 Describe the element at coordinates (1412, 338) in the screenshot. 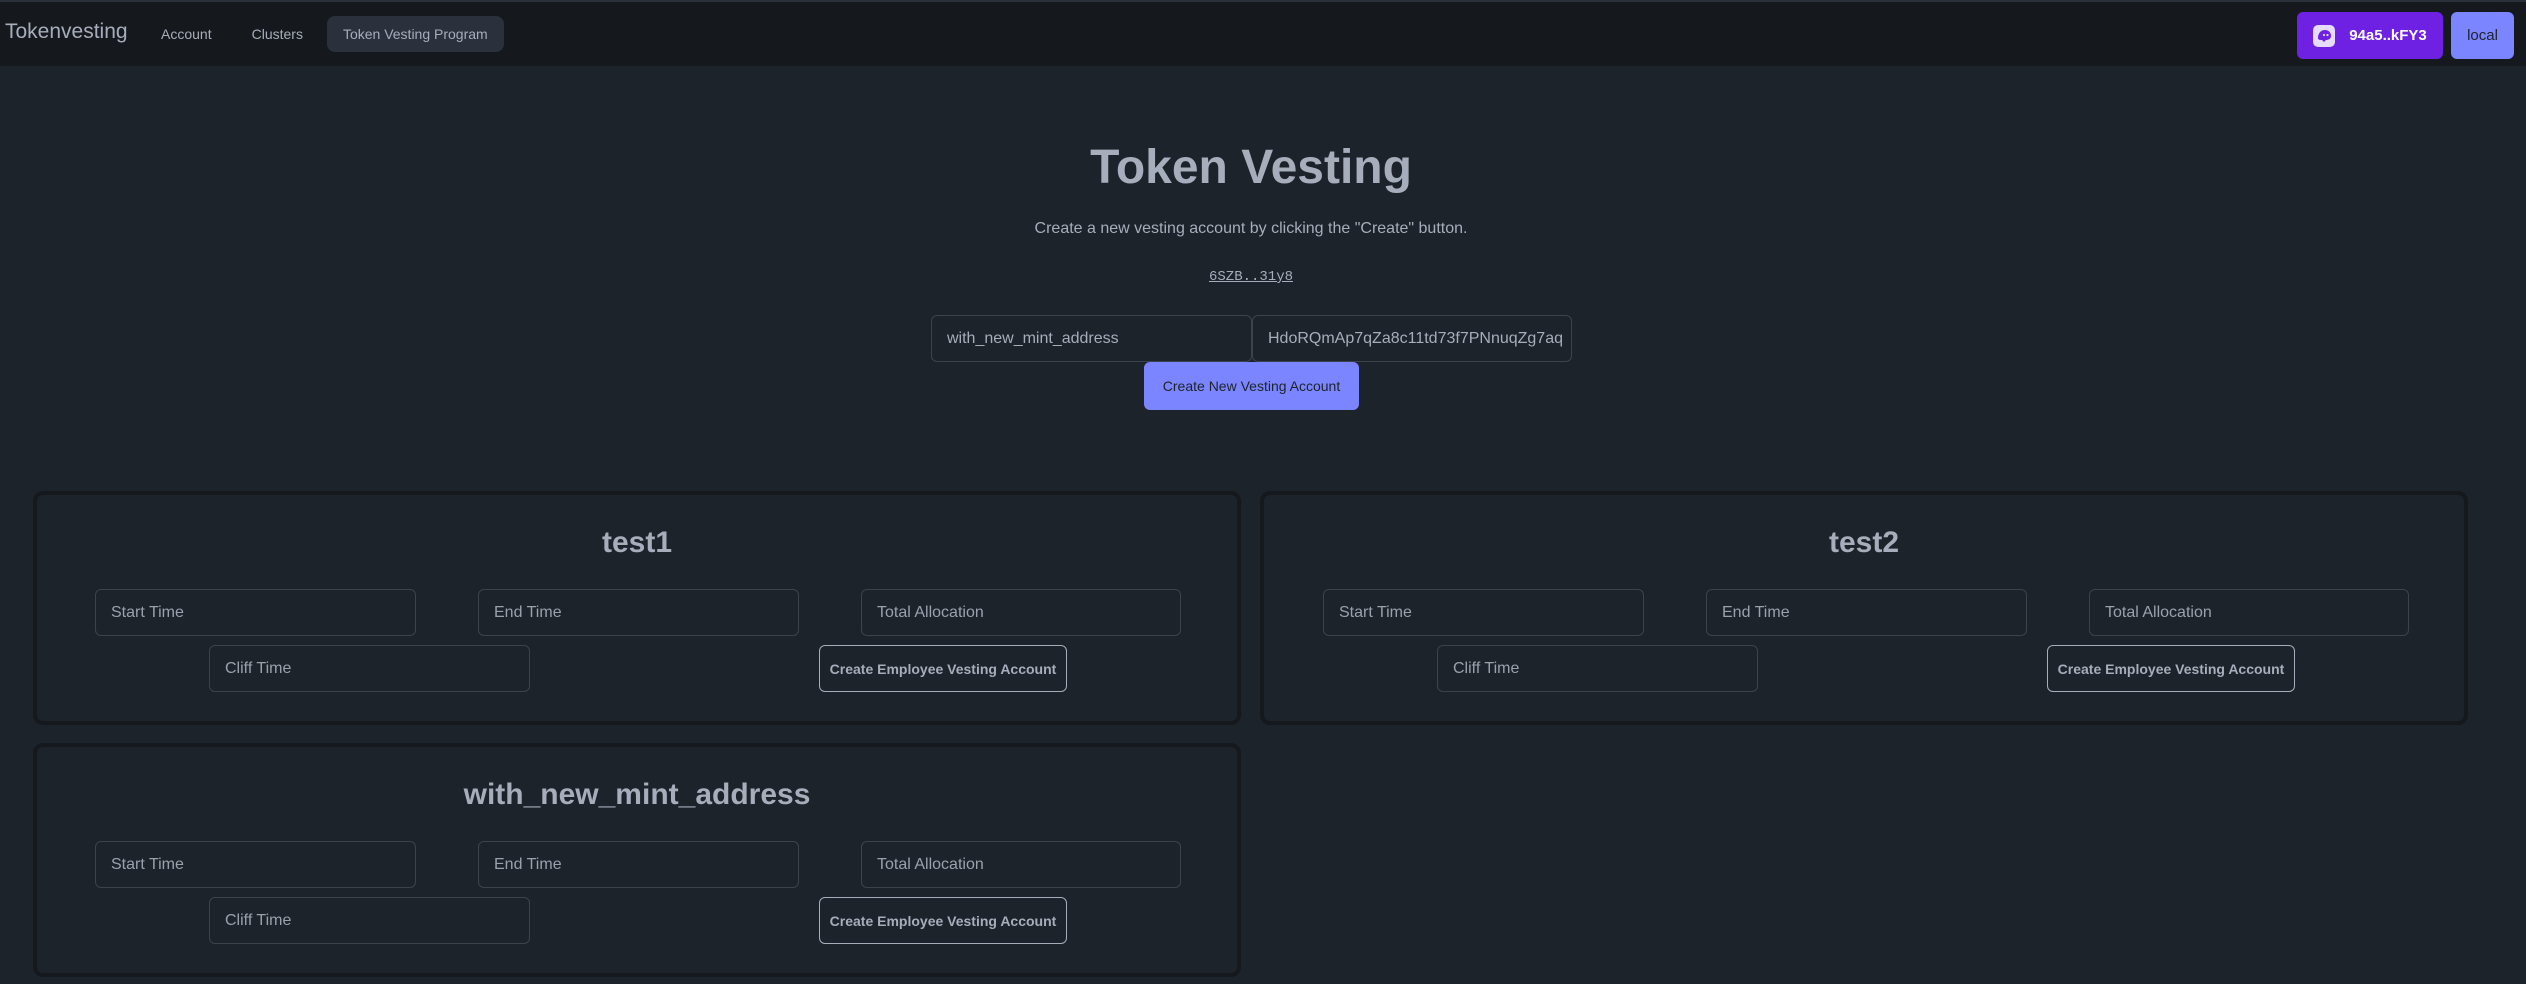

I see `mint-address-input: HdoRQmAp7qZa8c11td73f7PNnuqZg7aq` at that location.